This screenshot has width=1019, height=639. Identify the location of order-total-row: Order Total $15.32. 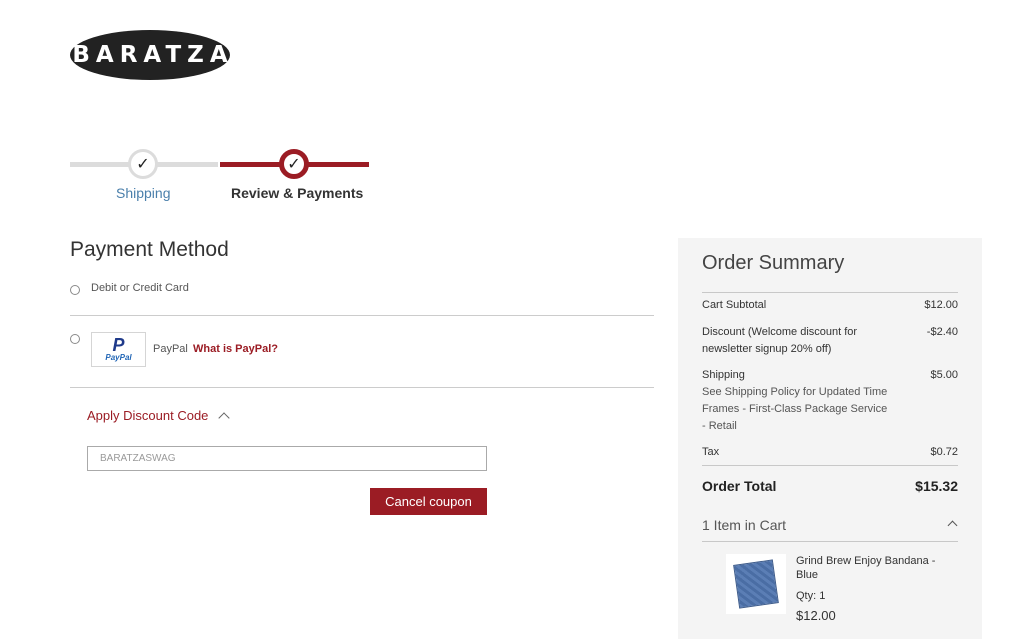
(830, 486).